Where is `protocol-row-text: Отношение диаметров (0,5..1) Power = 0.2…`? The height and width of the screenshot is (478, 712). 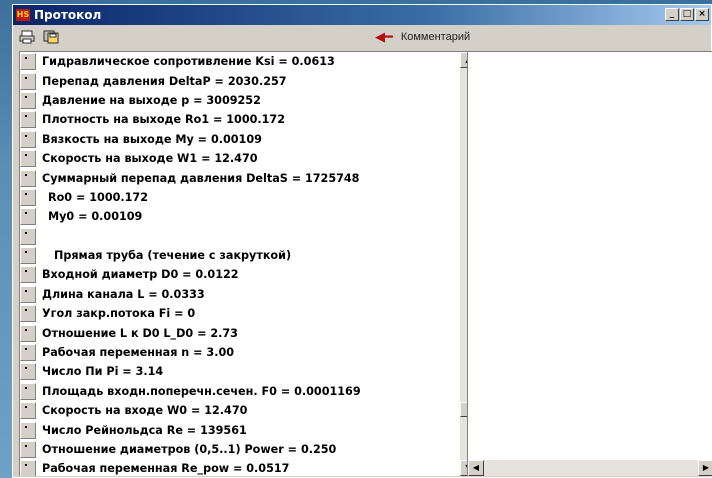
protocol-row-text: Отношение диаметров (0,5..1) Power = 0.2… is located at coordinates (189, 449).